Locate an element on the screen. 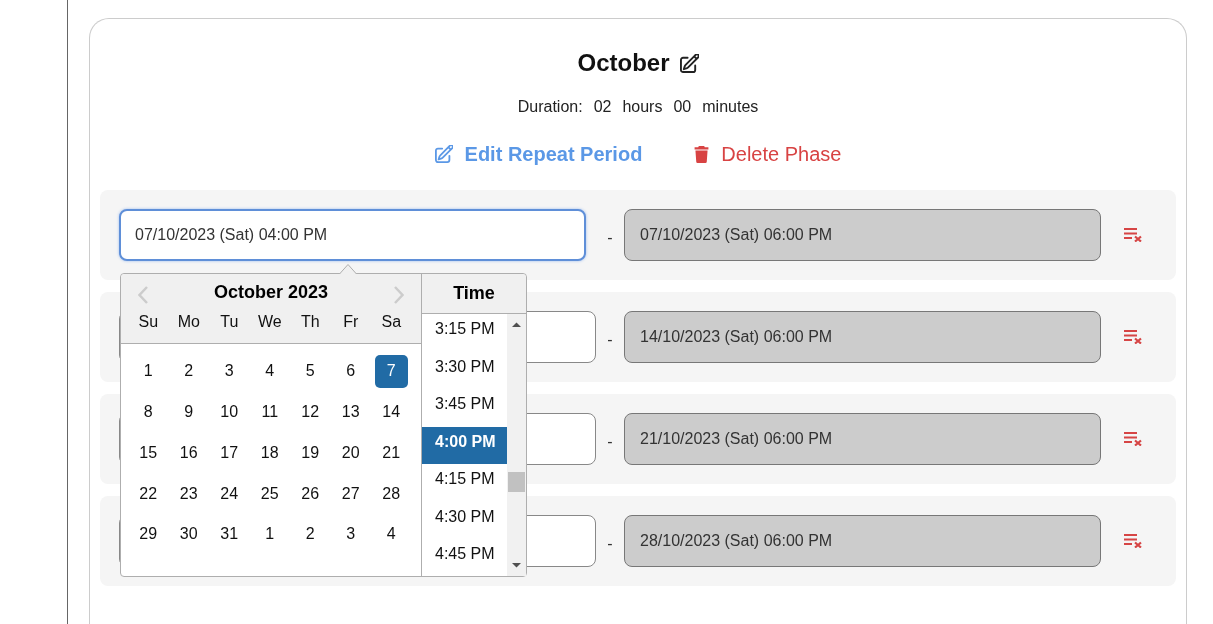  calendar-day: 18 is located at coordinates (270, 453).